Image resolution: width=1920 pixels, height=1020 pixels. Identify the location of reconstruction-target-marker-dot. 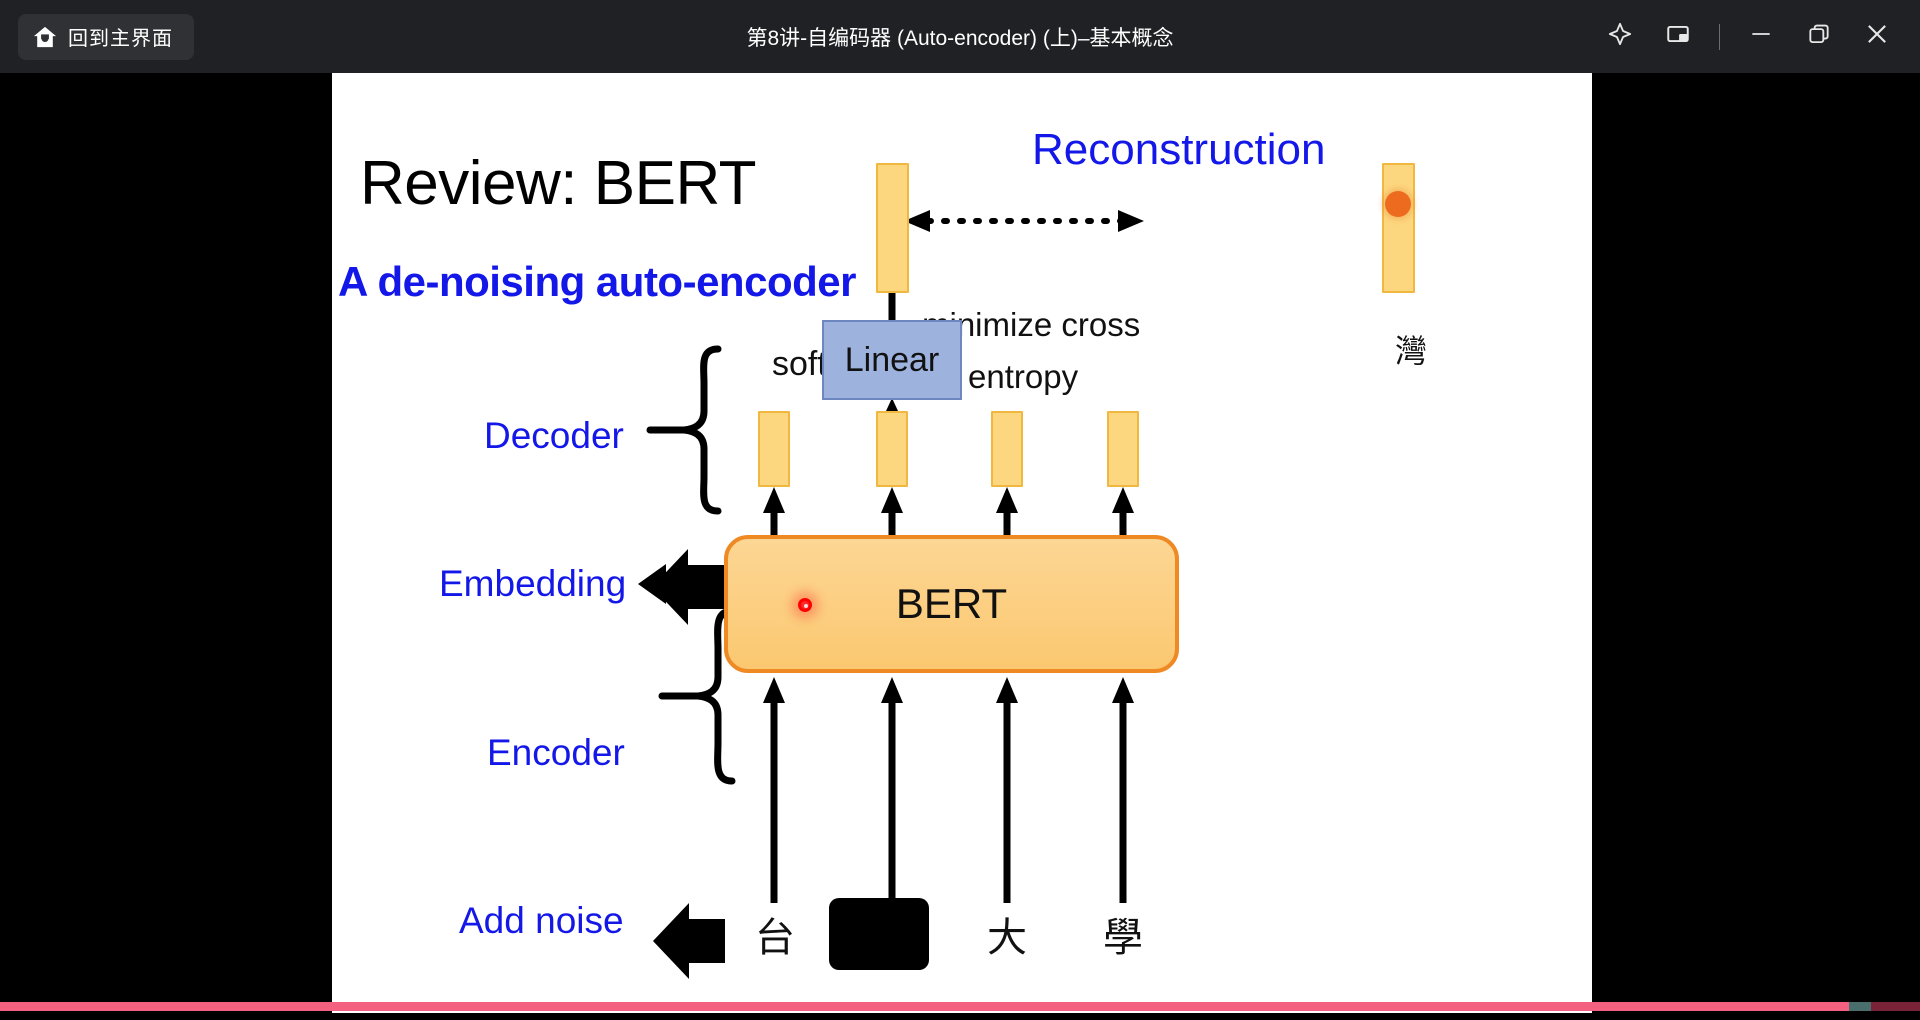
(1398, 204).